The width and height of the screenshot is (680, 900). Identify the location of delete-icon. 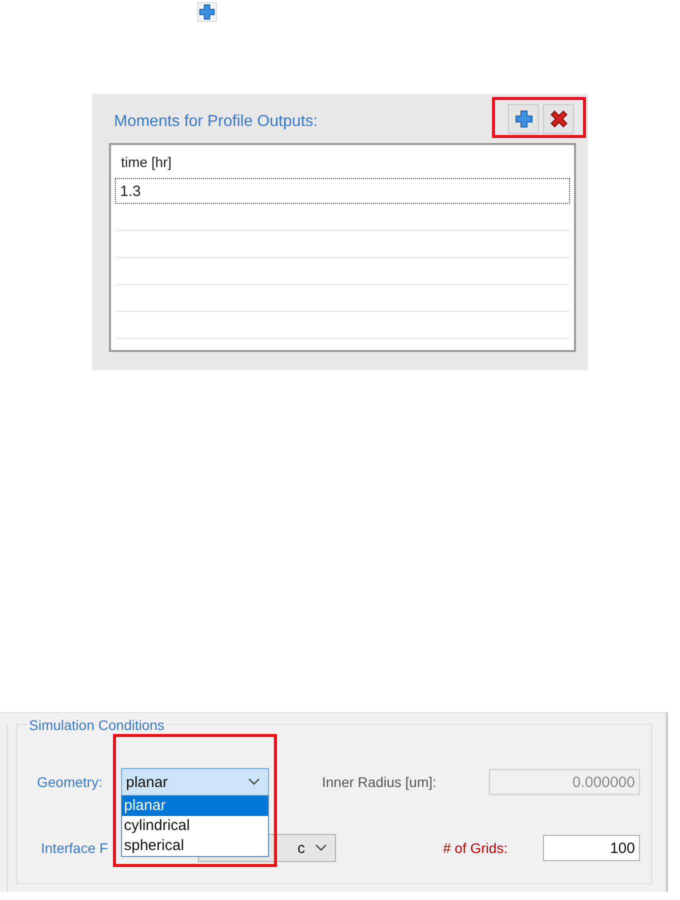
(558, 119).